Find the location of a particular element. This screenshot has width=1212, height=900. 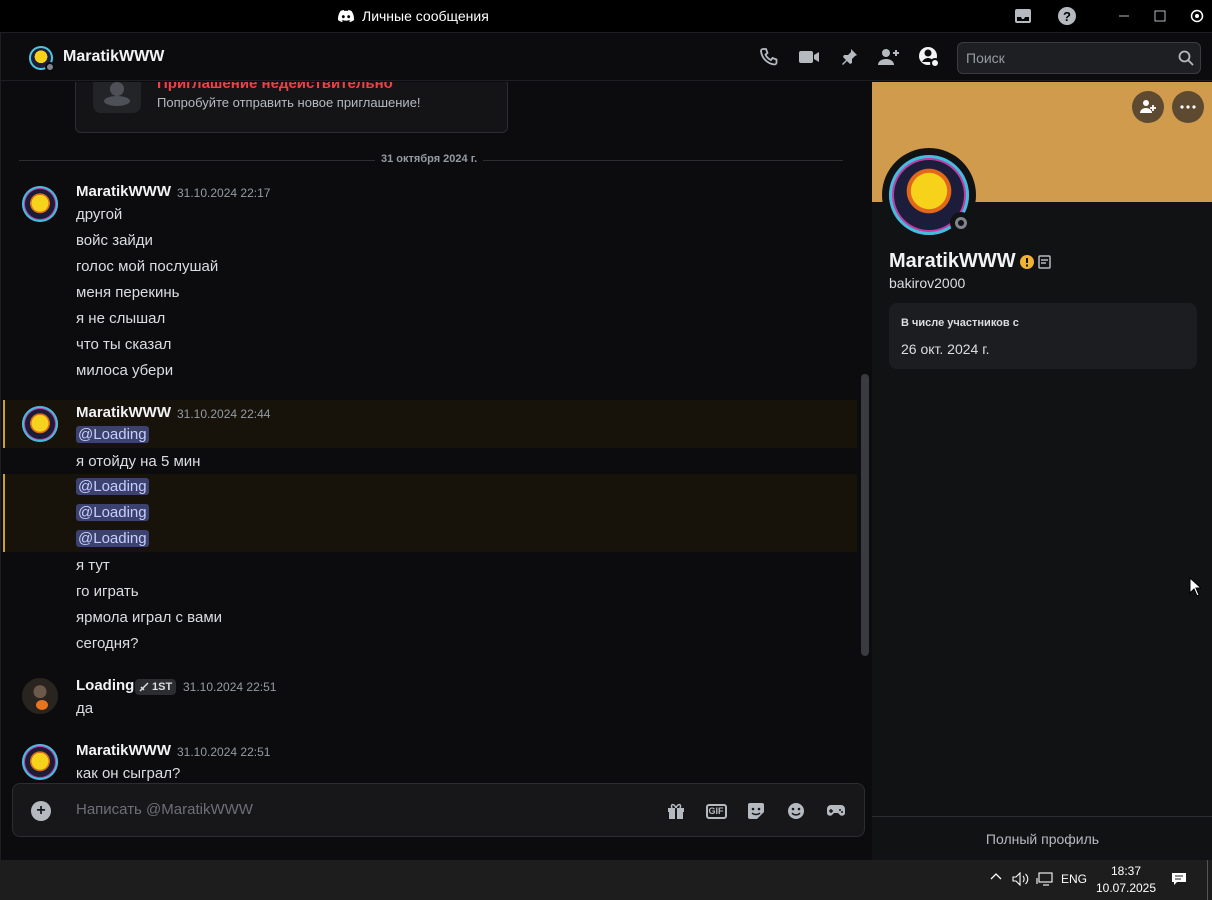

header-avatar is located at coordinates (42, 59).